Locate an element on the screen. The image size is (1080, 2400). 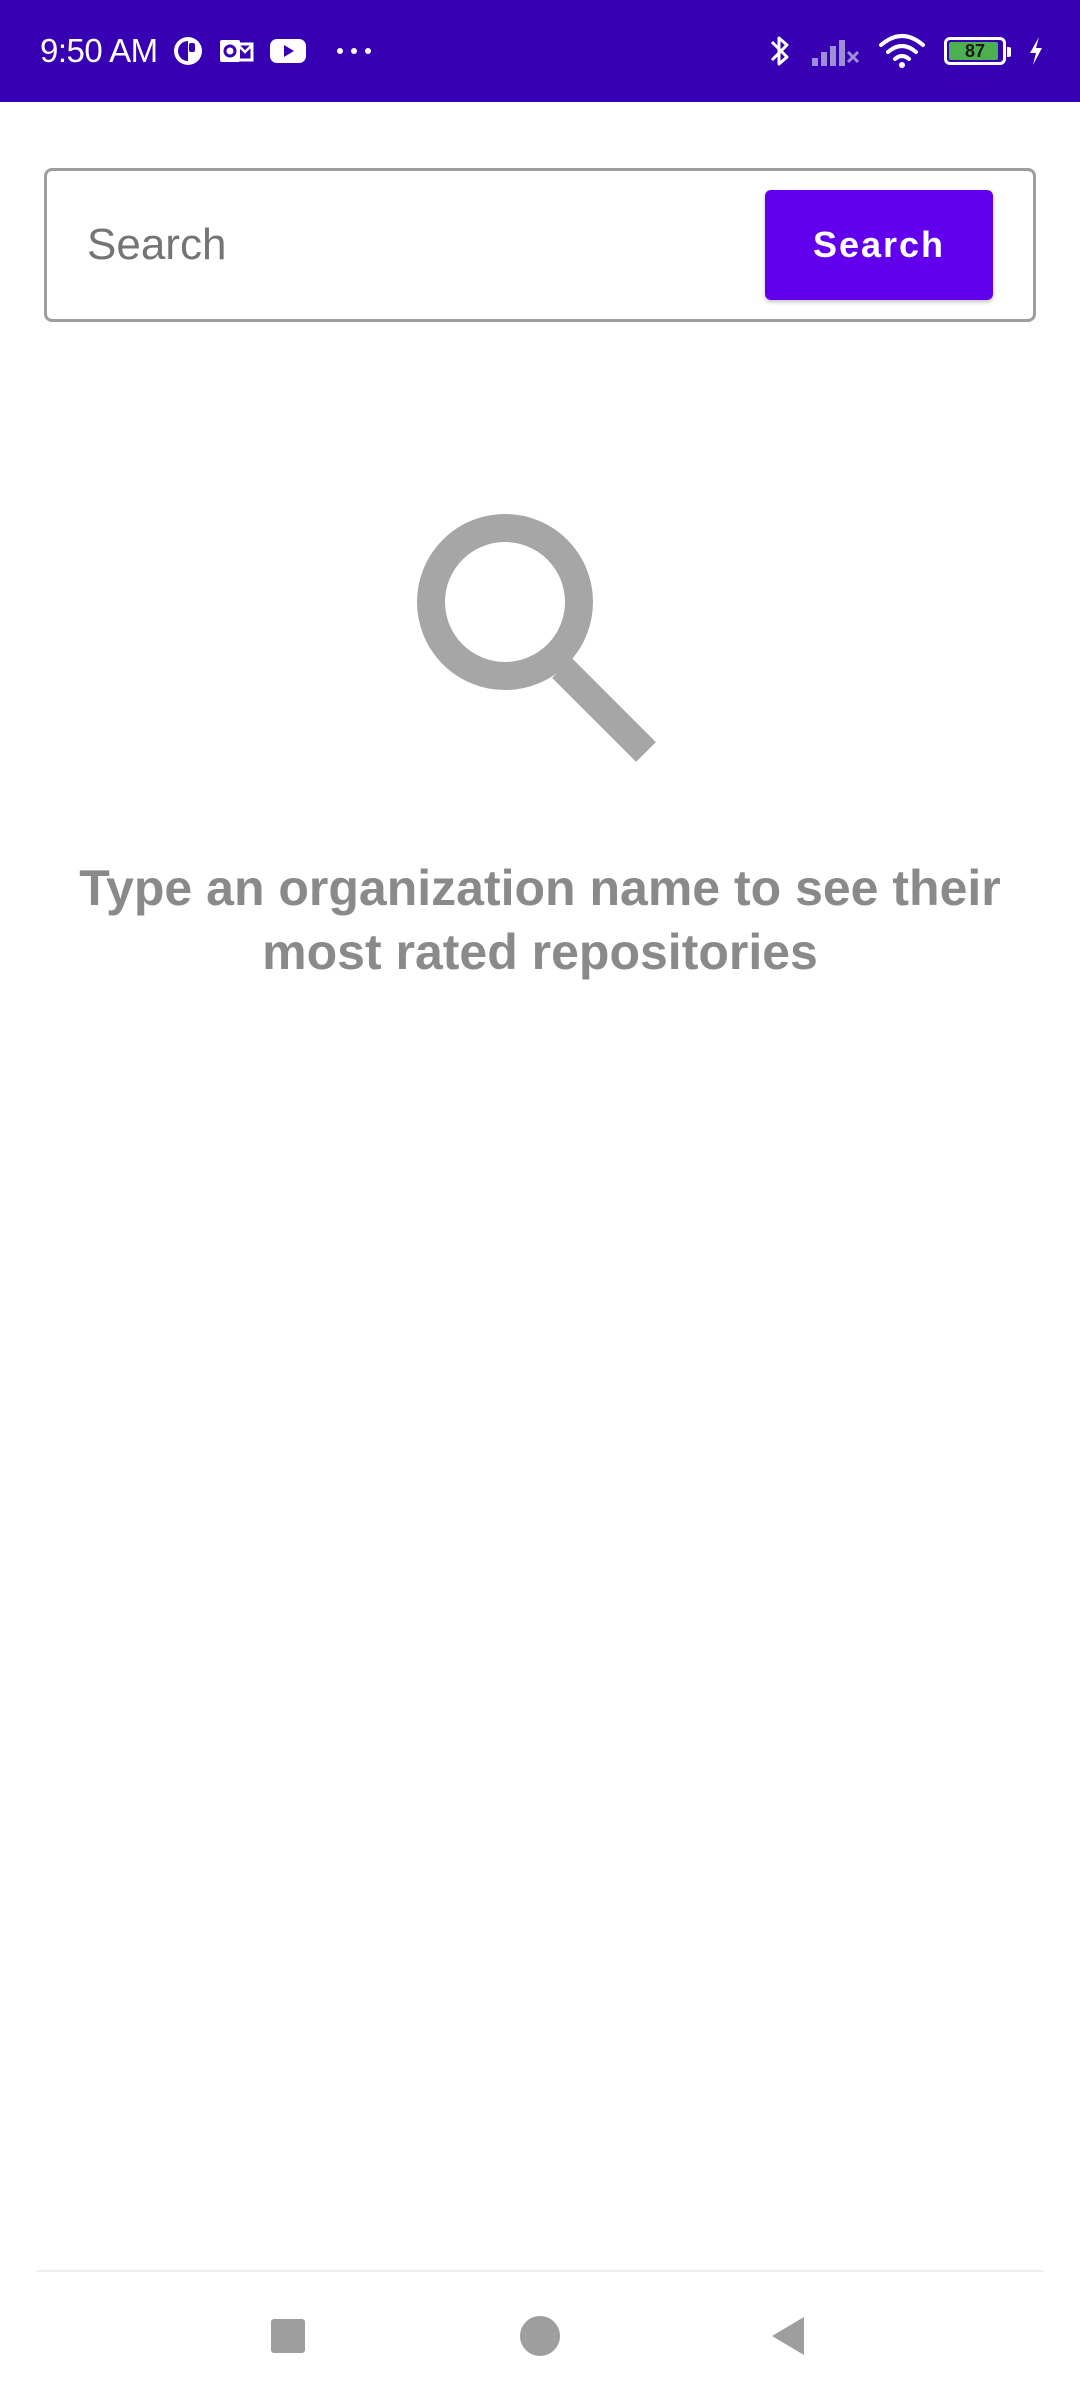
recents-button is located at coordinates (288, 2336).